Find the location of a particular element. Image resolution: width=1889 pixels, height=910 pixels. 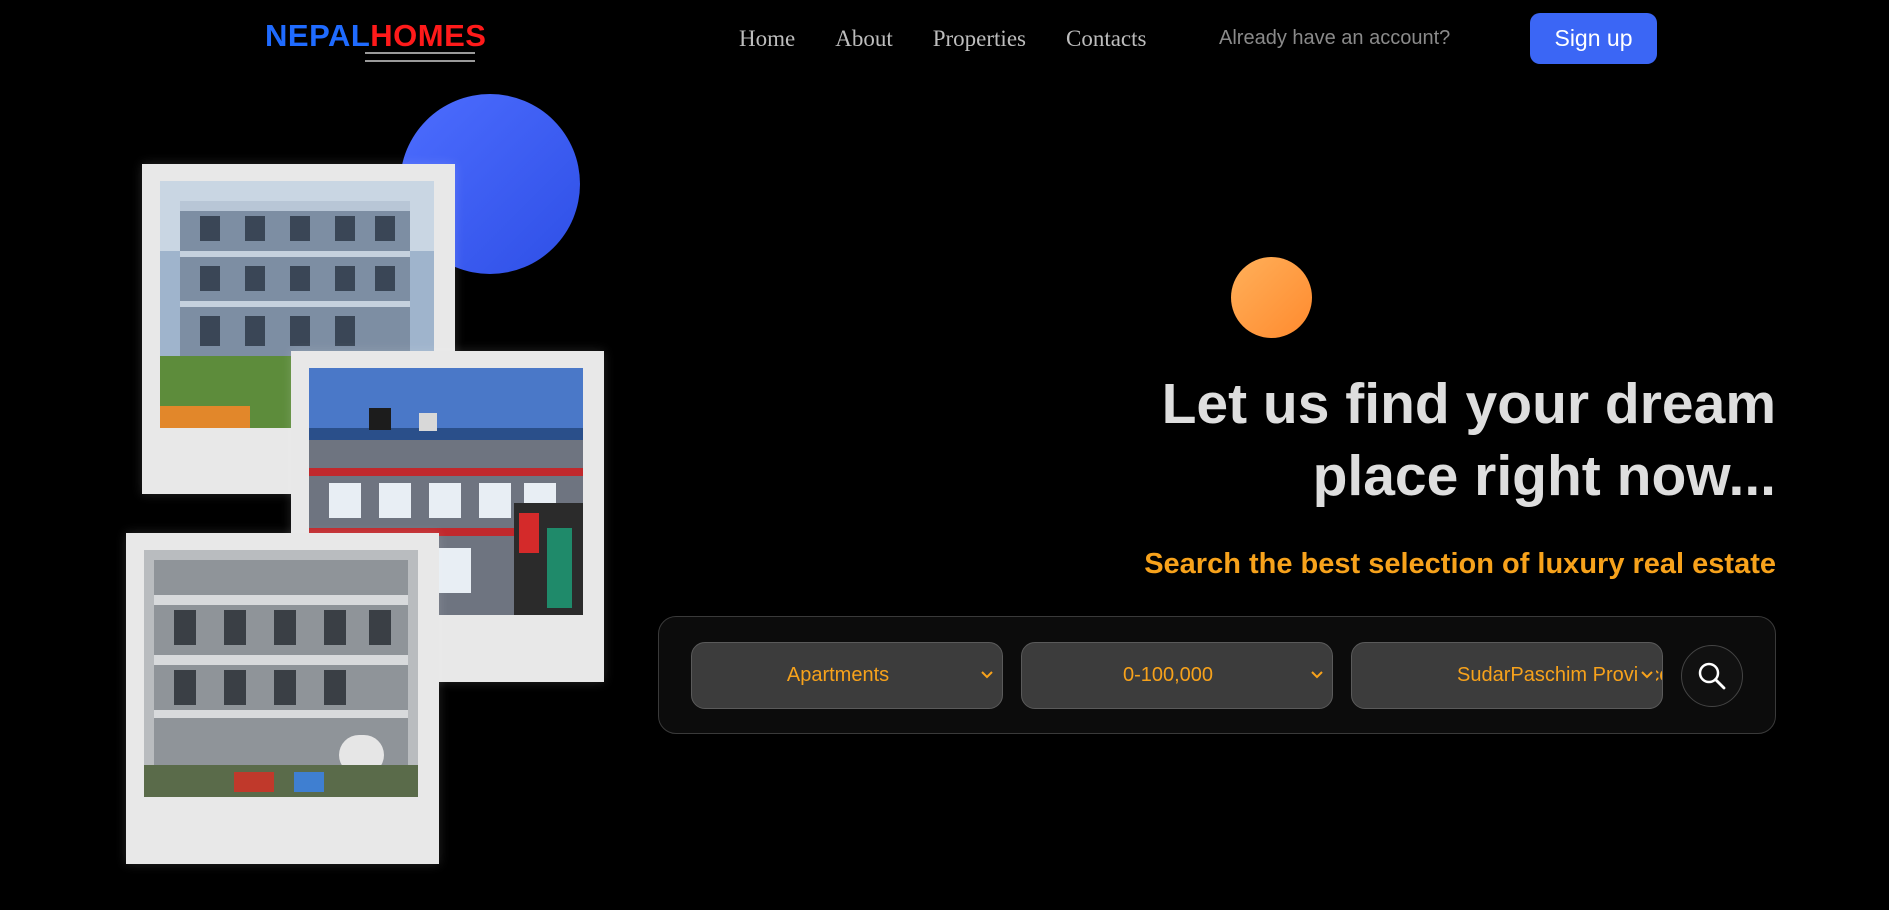

search-button is located at coordinates (1712, 676).